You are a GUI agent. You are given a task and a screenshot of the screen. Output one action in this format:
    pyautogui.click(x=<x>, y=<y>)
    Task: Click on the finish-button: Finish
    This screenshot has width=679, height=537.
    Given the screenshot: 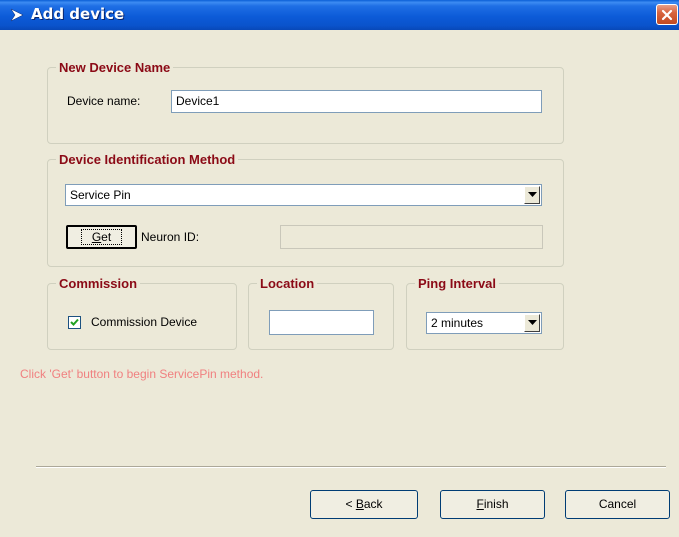 What is the action you would take?
    pyautogui.click(x=492, y=504)
    